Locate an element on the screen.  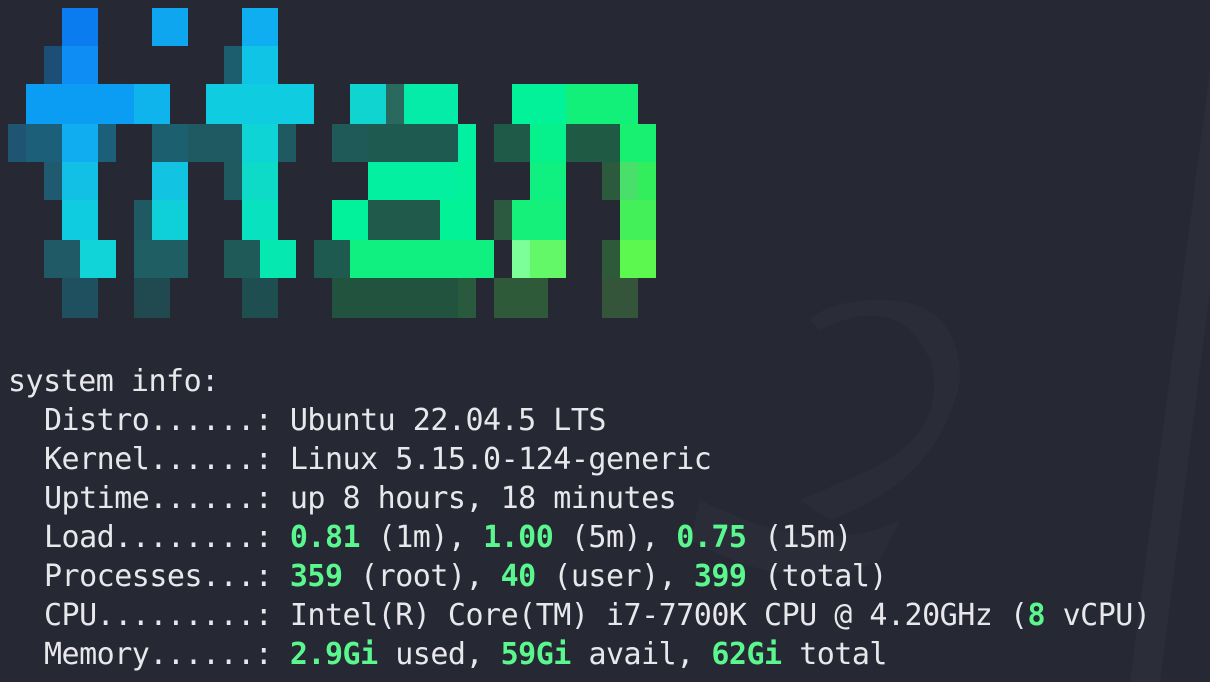
cpu-vcpu-suffix: vCPU) is located at coordinates (1106, 615).